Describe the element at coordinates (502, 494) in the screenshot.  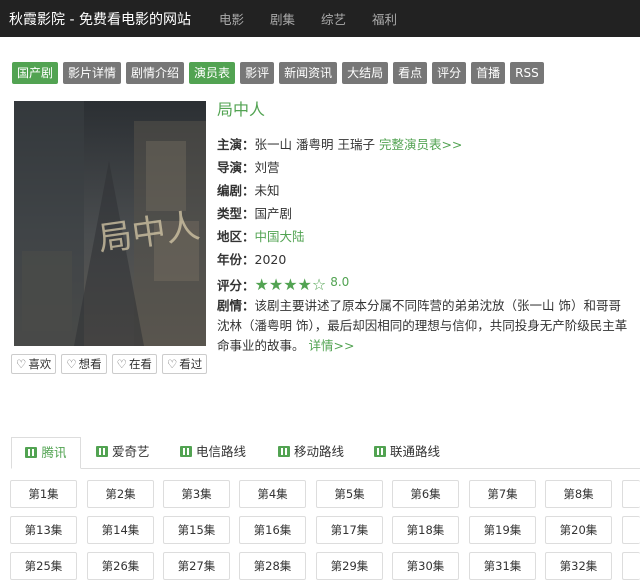
I see `episode-button: 第7集` at that location.